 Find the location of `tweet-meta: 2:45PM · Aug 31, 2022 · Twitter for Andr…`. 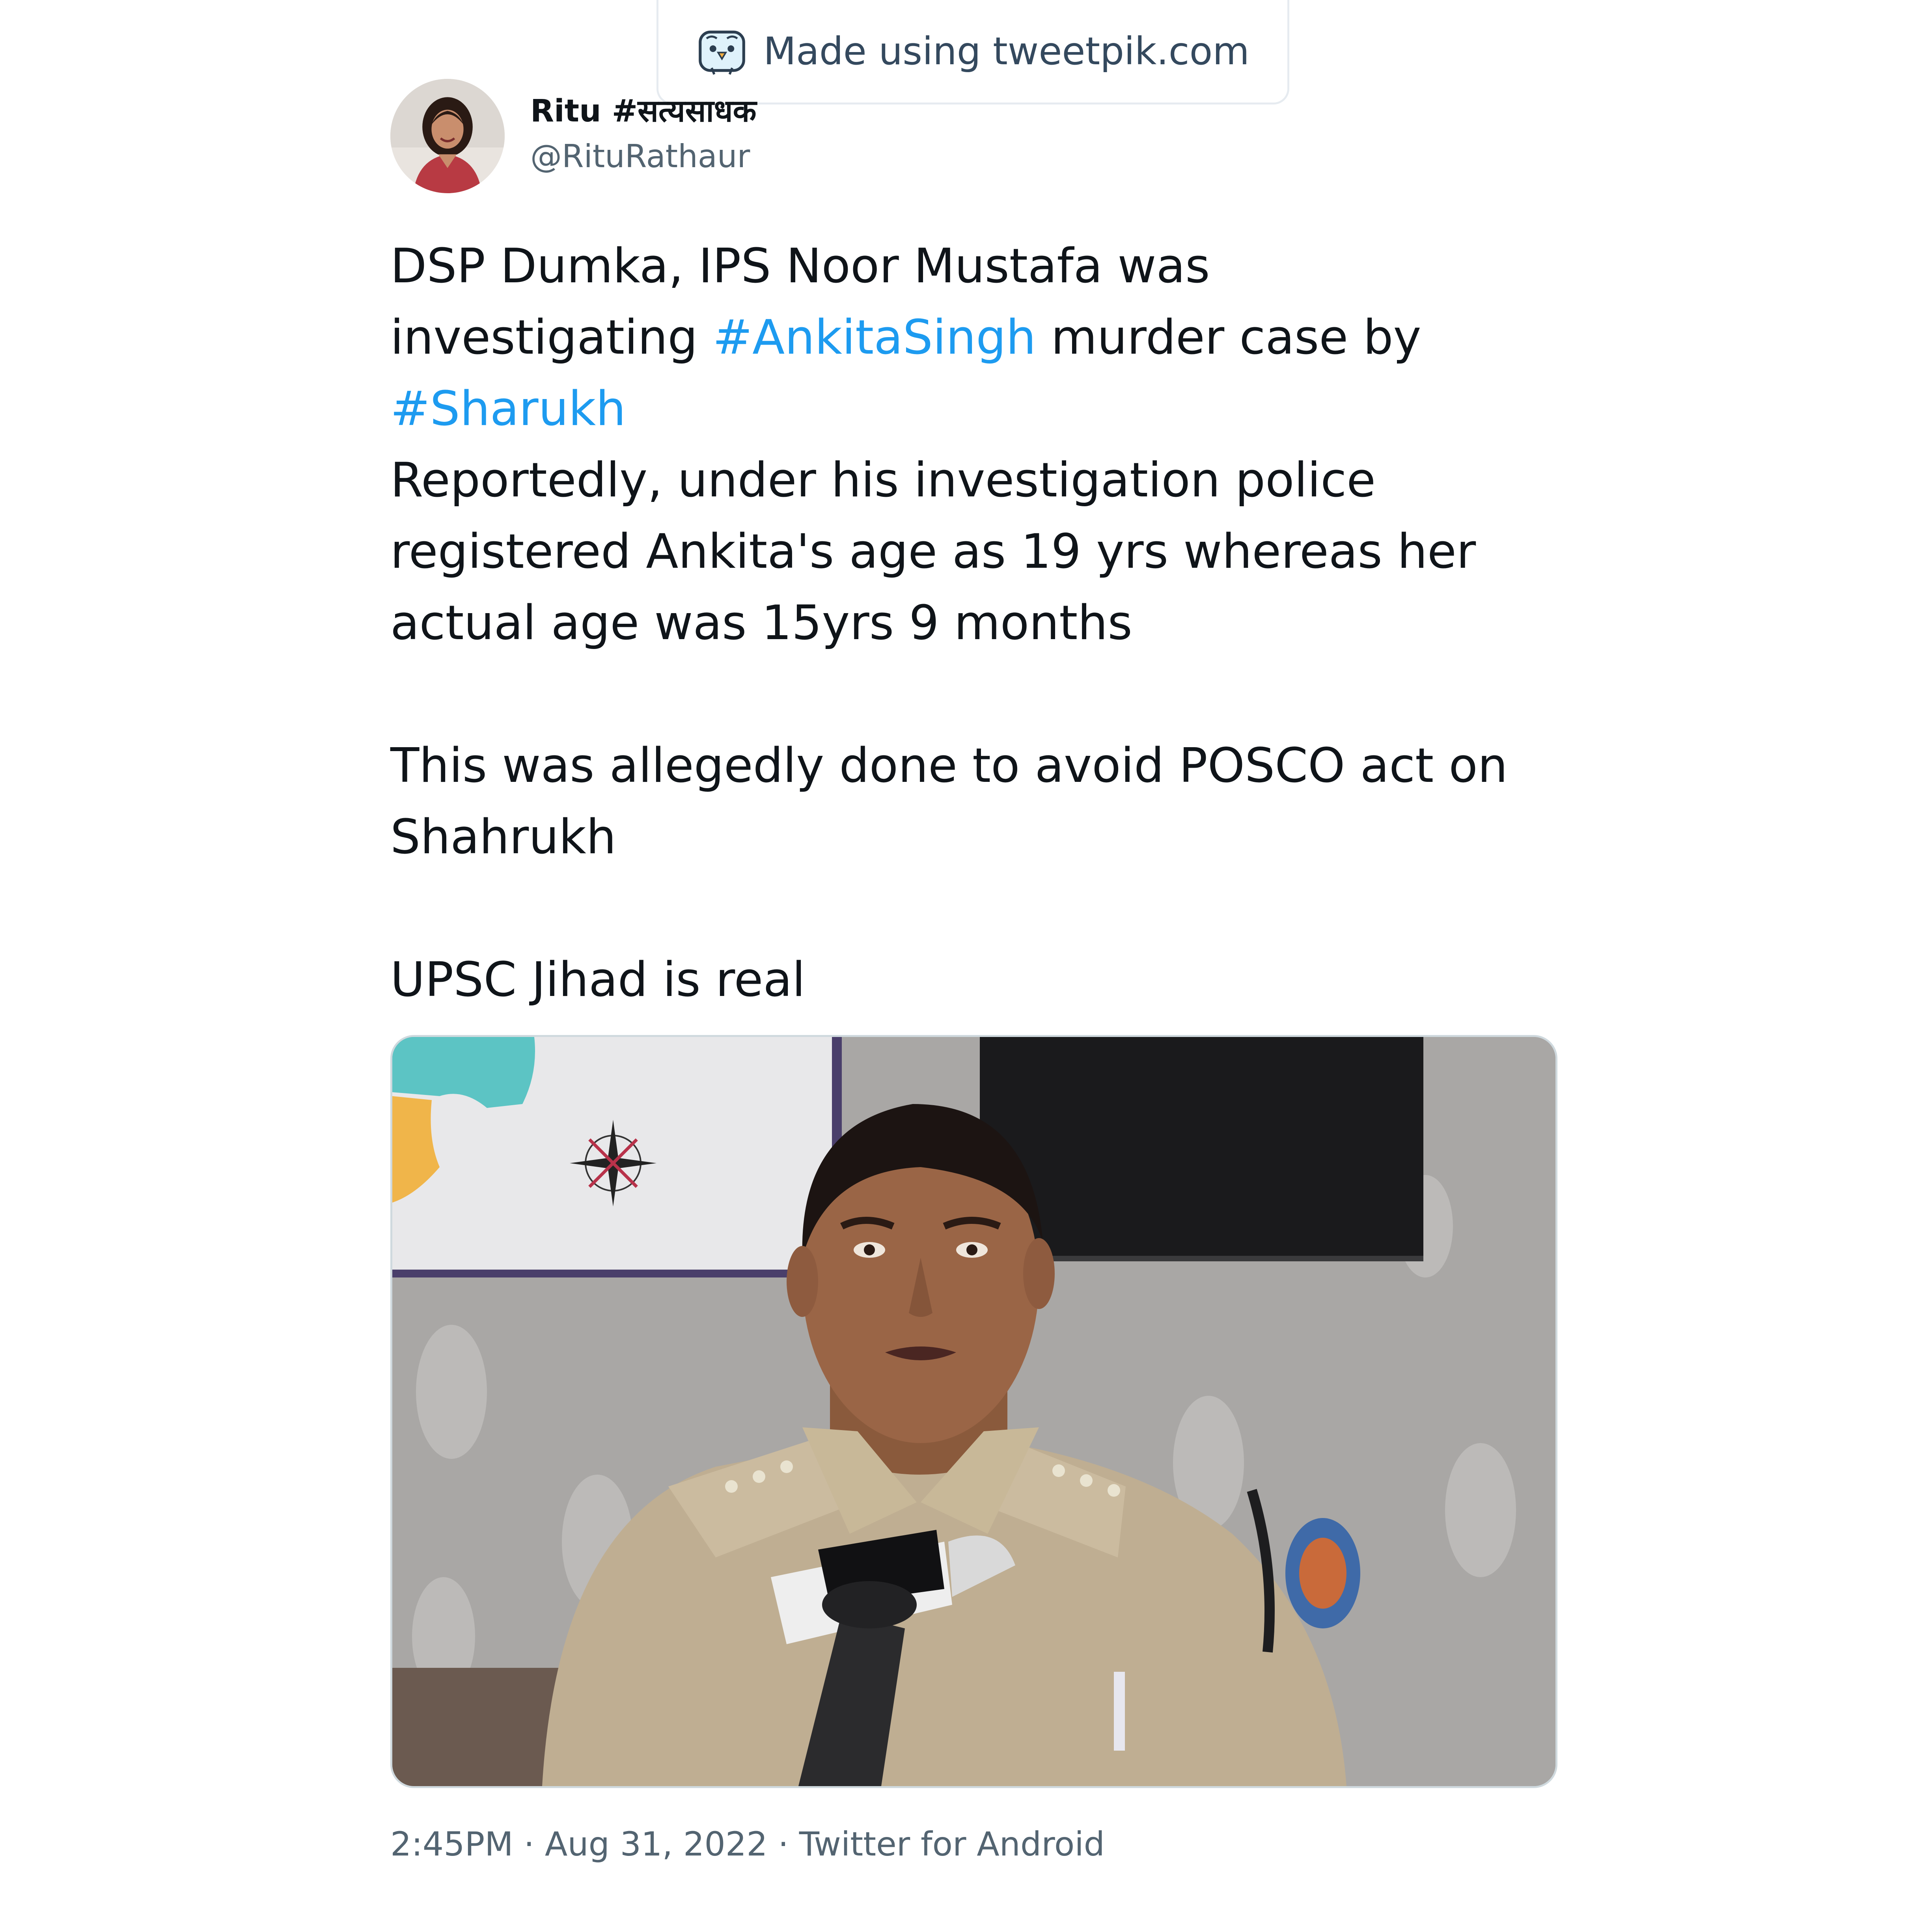

tweet-meta: 2:45PM · Aug 31, 2022 · Twitter for Andr… is located at coordinates (748, 1844).